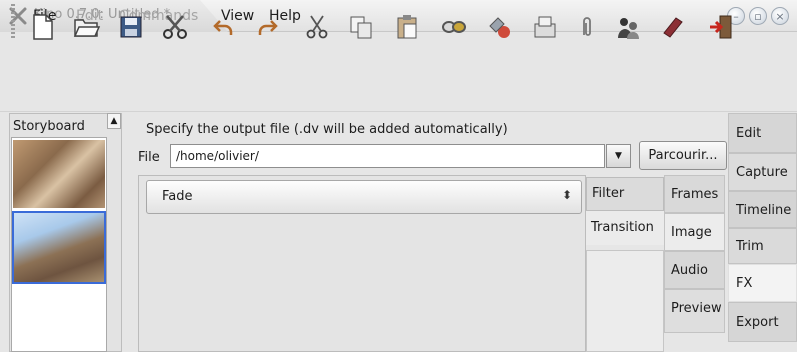 This screenshot has height=352, width=797. I want to click on maximize-icon: ▫, so click(758, 16).